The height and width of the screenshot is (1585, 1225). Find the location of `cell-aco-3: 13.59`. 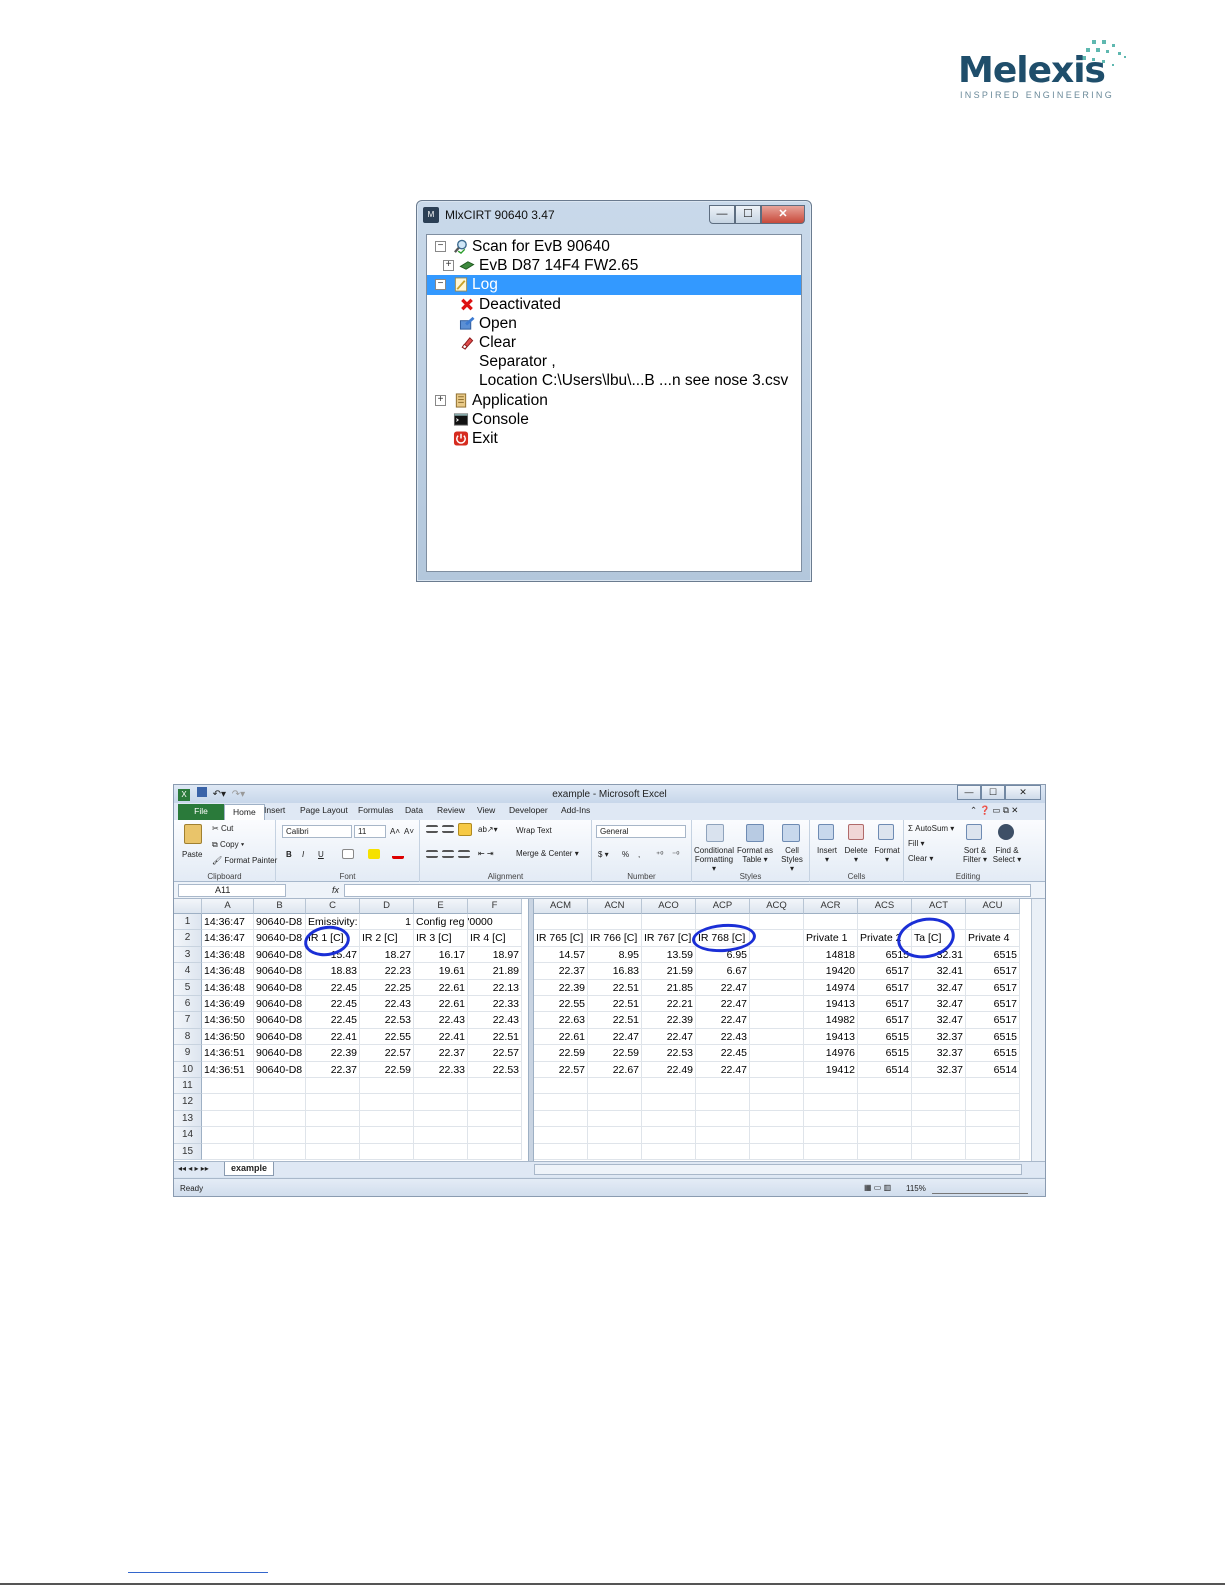

cell-aco-3: 13.59 is located at coordinates (669, 955).